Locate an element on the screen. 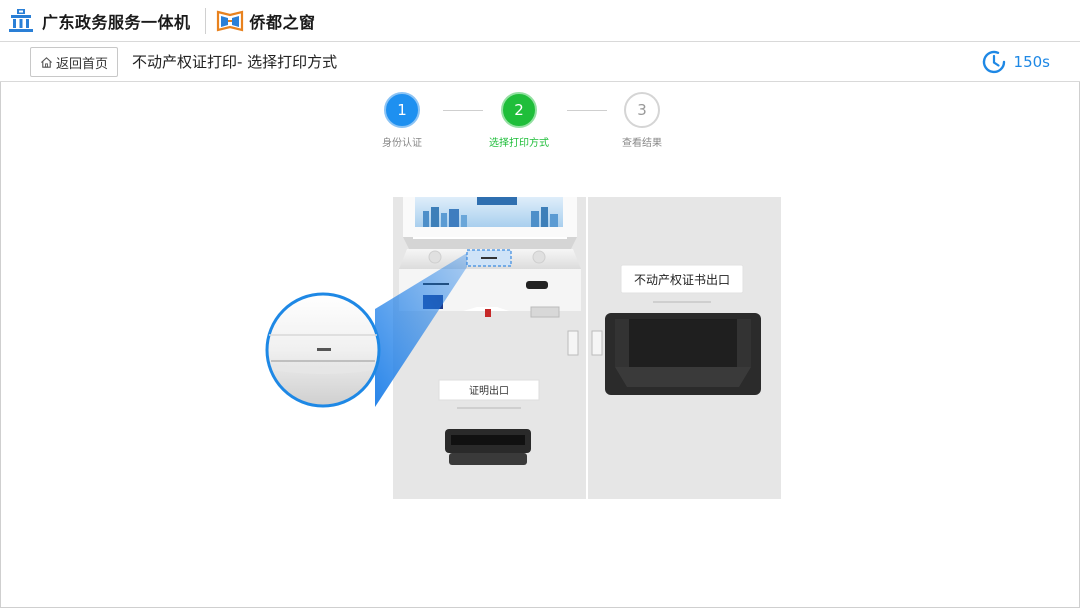 This screenshot has height=608, width=1080. step-label: 身份认证 is located at coordinates (402, 143).